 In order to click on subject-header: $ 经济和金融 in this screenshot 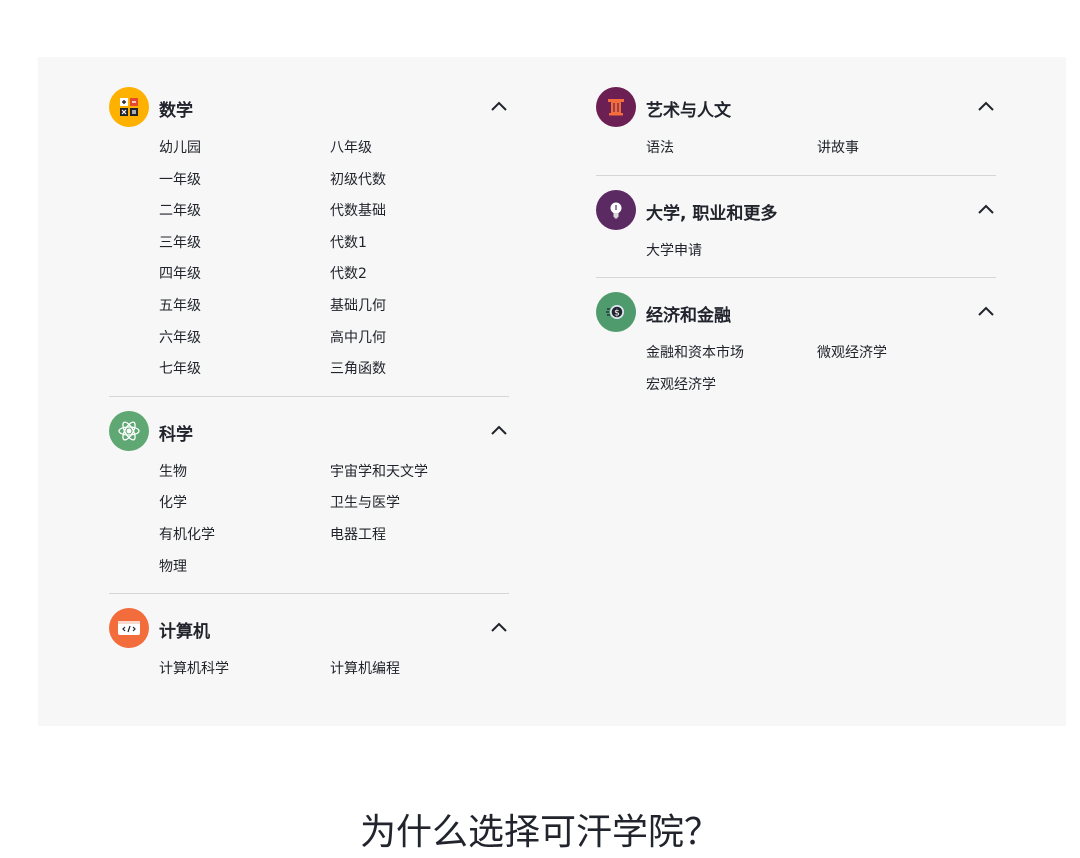, I will do `click(796, 312)`.